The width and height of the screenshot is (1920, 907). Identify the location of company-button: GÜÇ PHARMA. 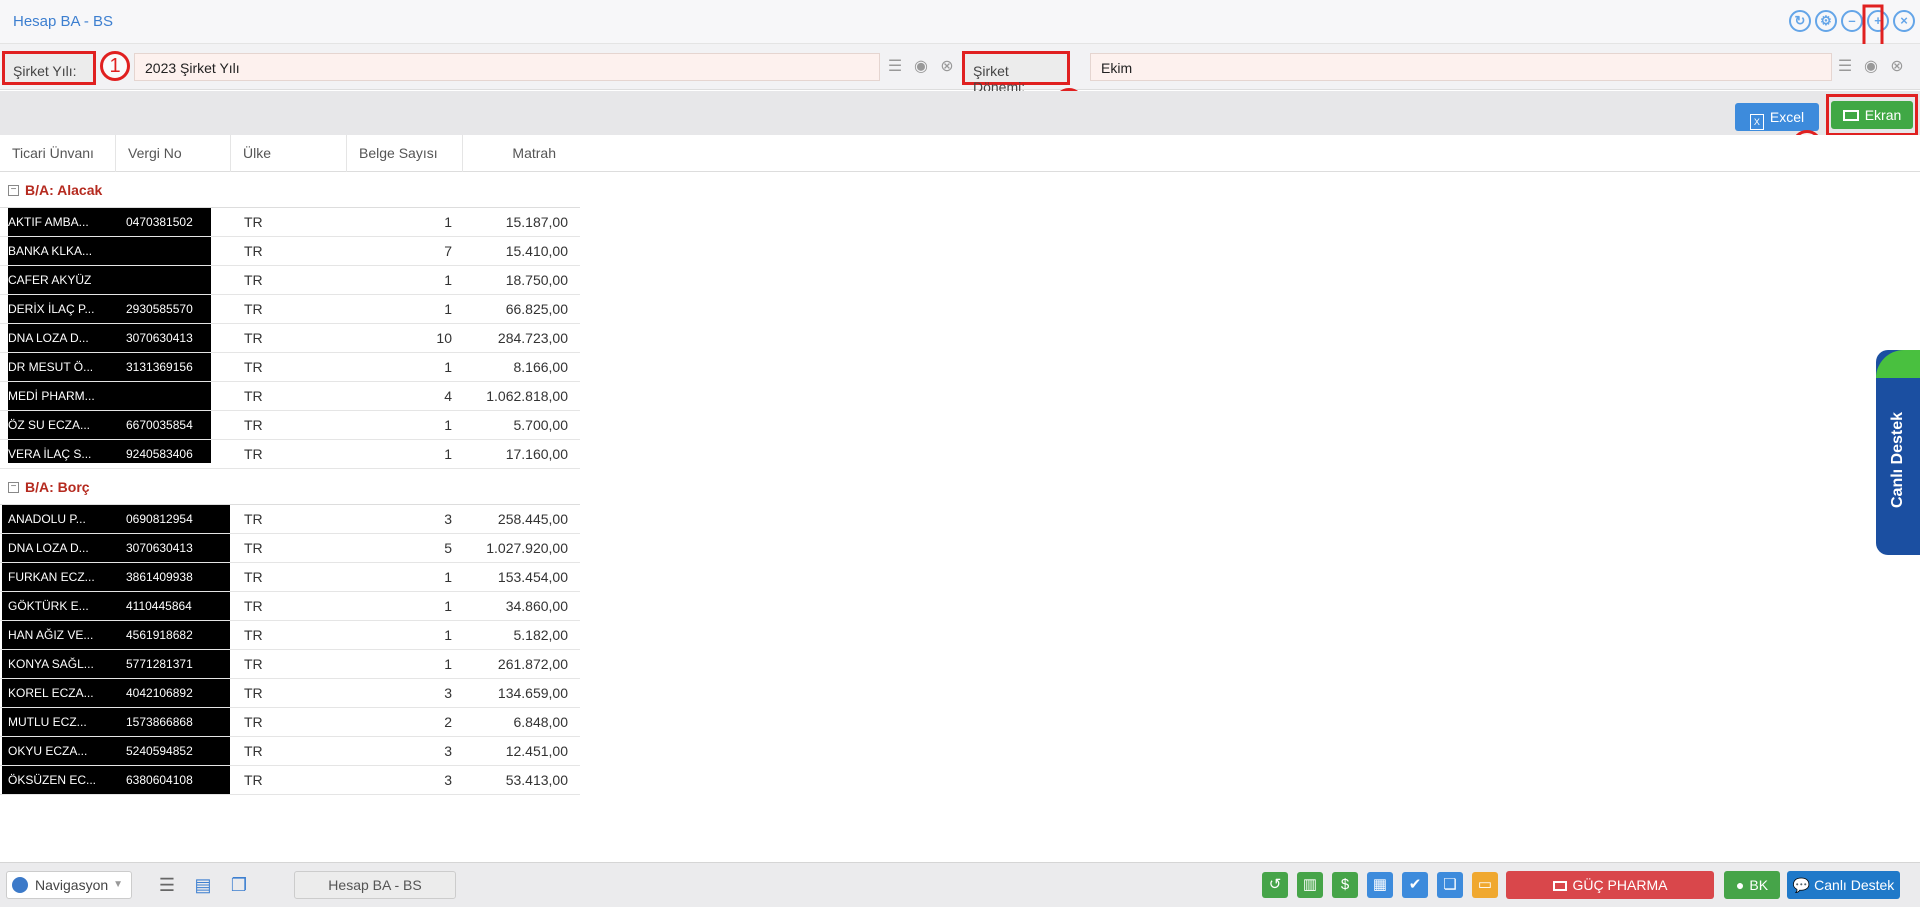
(1610, 885).